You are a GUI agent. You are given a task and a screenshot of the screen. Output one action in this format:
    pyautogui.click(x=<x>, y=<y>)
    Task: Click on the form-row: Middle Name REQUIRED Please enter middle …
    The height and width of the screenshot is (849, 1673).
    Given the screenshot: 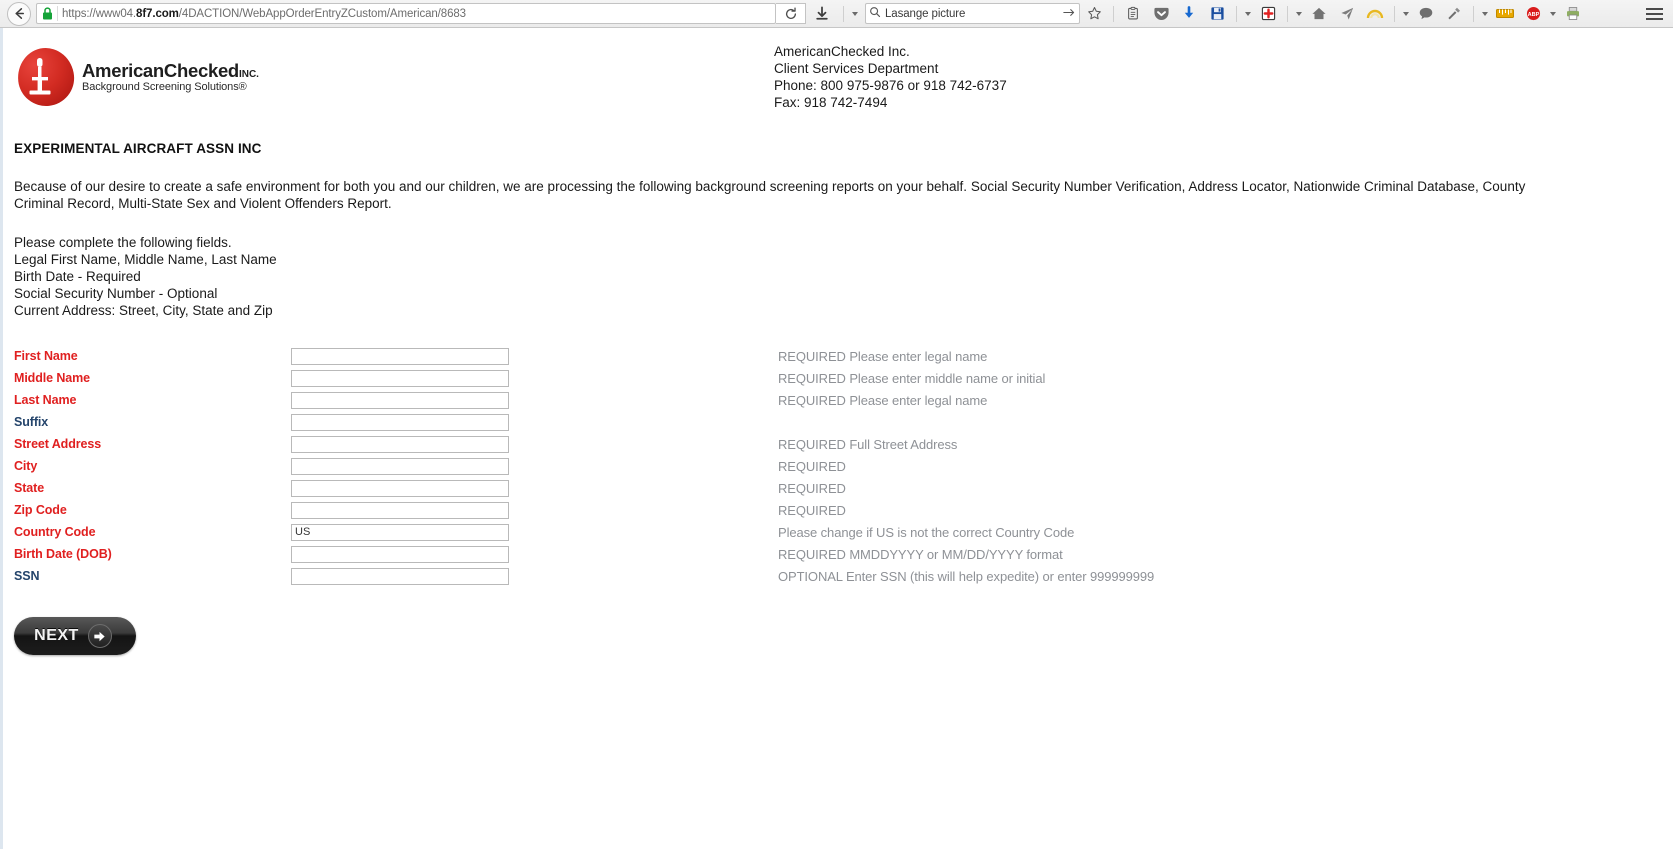 What is the action you would take?
    pyautogui.click(x=843, y=378)
    